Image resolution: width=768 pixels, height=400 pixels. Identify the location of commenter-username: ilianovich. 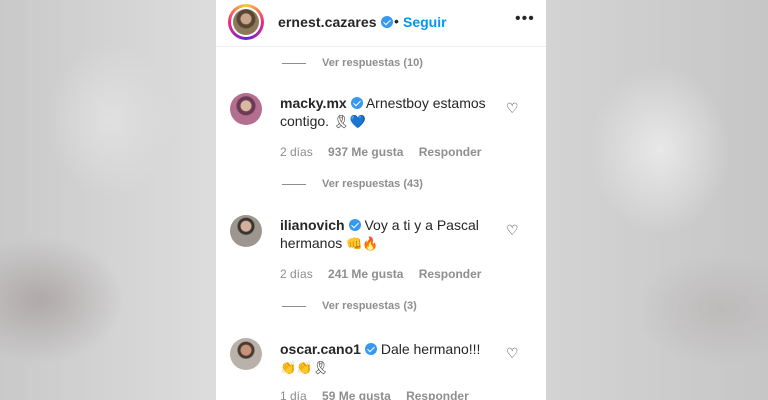
(312, 225).